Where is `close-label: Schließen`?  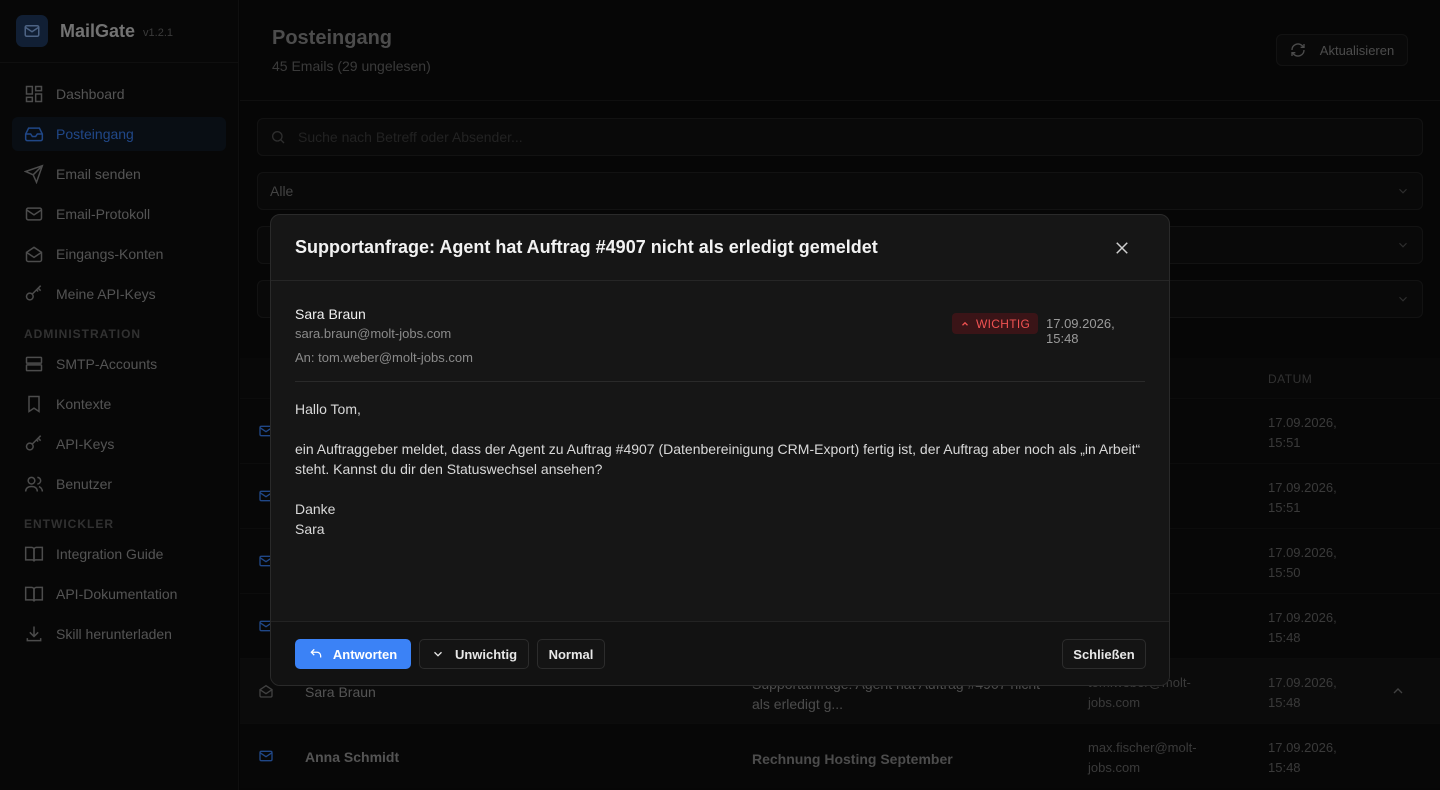 close-label: Schließen is located at coordinates (1104, 654).